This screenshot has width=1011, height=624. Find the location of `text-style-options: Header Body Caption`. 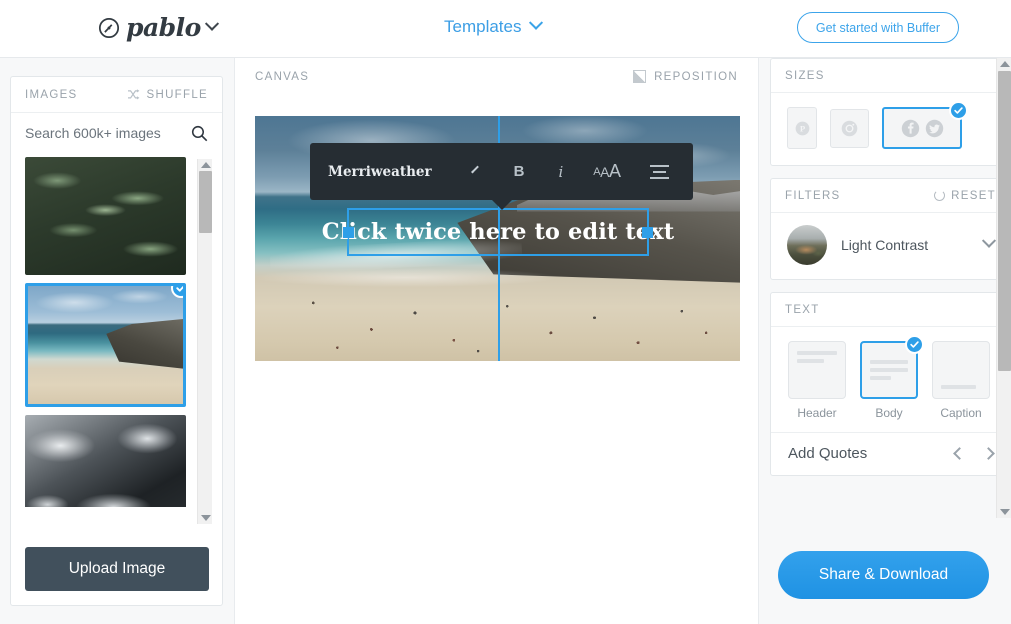

text-style-options: Header Body Caption is located at coordinates (890, 375).